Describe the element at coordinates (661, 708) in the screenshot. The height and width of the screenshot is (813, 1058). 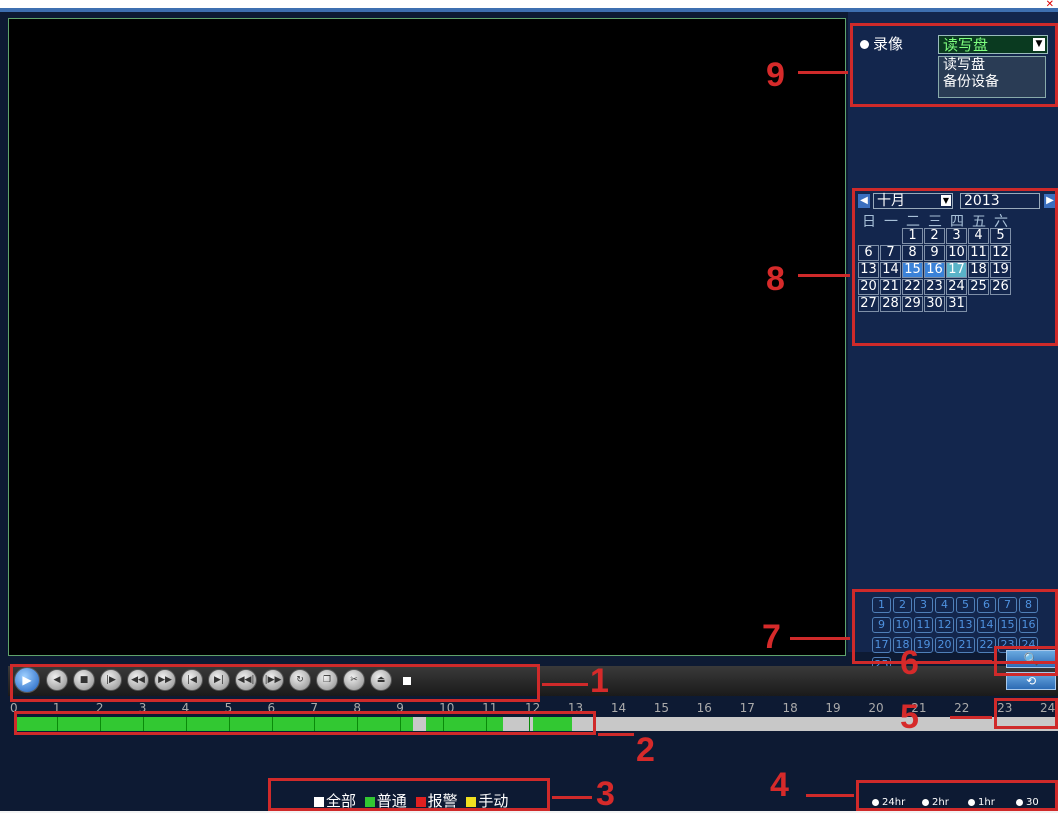
I see `hour-tick: 15` at that location.